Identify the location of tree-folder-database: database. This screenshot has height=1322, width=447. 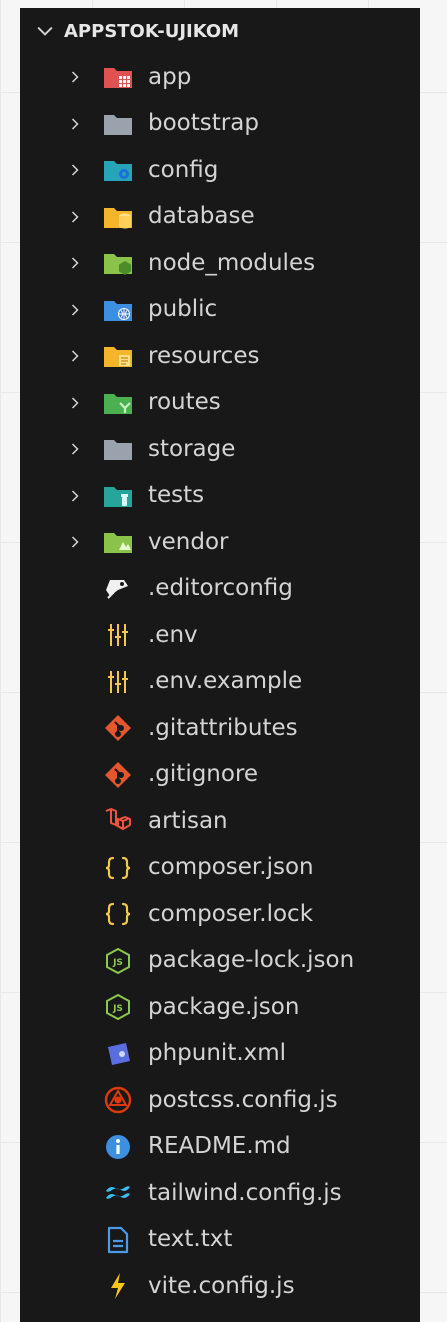
(220, 217).